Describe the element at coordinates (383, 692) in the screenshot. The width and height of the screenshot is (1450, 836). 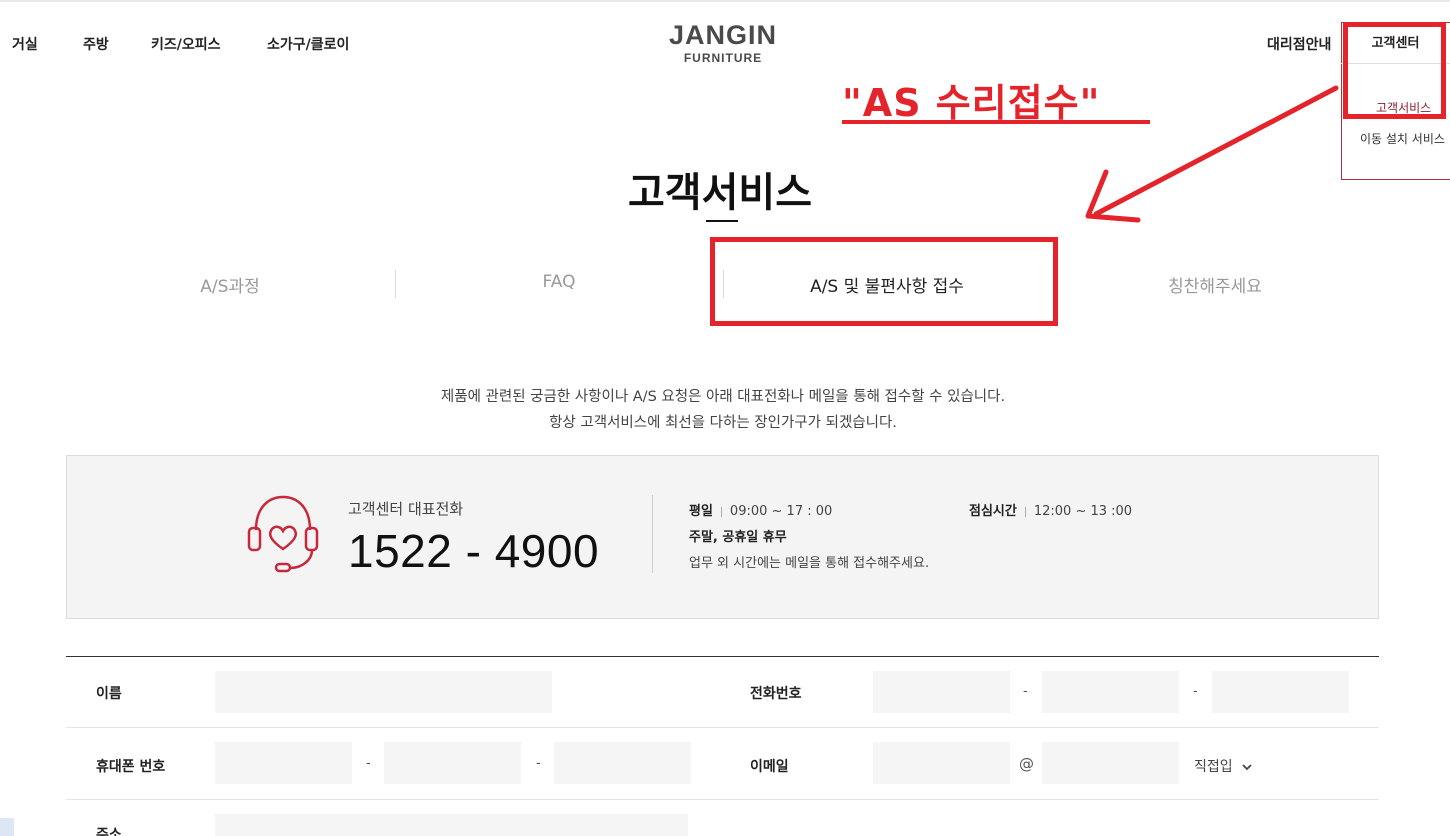
I see `name-input` at that location.